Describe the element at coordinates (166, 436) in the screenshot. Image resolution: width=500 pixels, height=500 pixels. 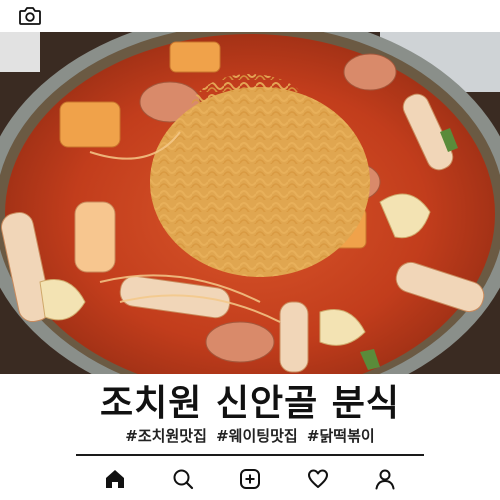
I see `hashtag-link: #조치원맛집` at that location.